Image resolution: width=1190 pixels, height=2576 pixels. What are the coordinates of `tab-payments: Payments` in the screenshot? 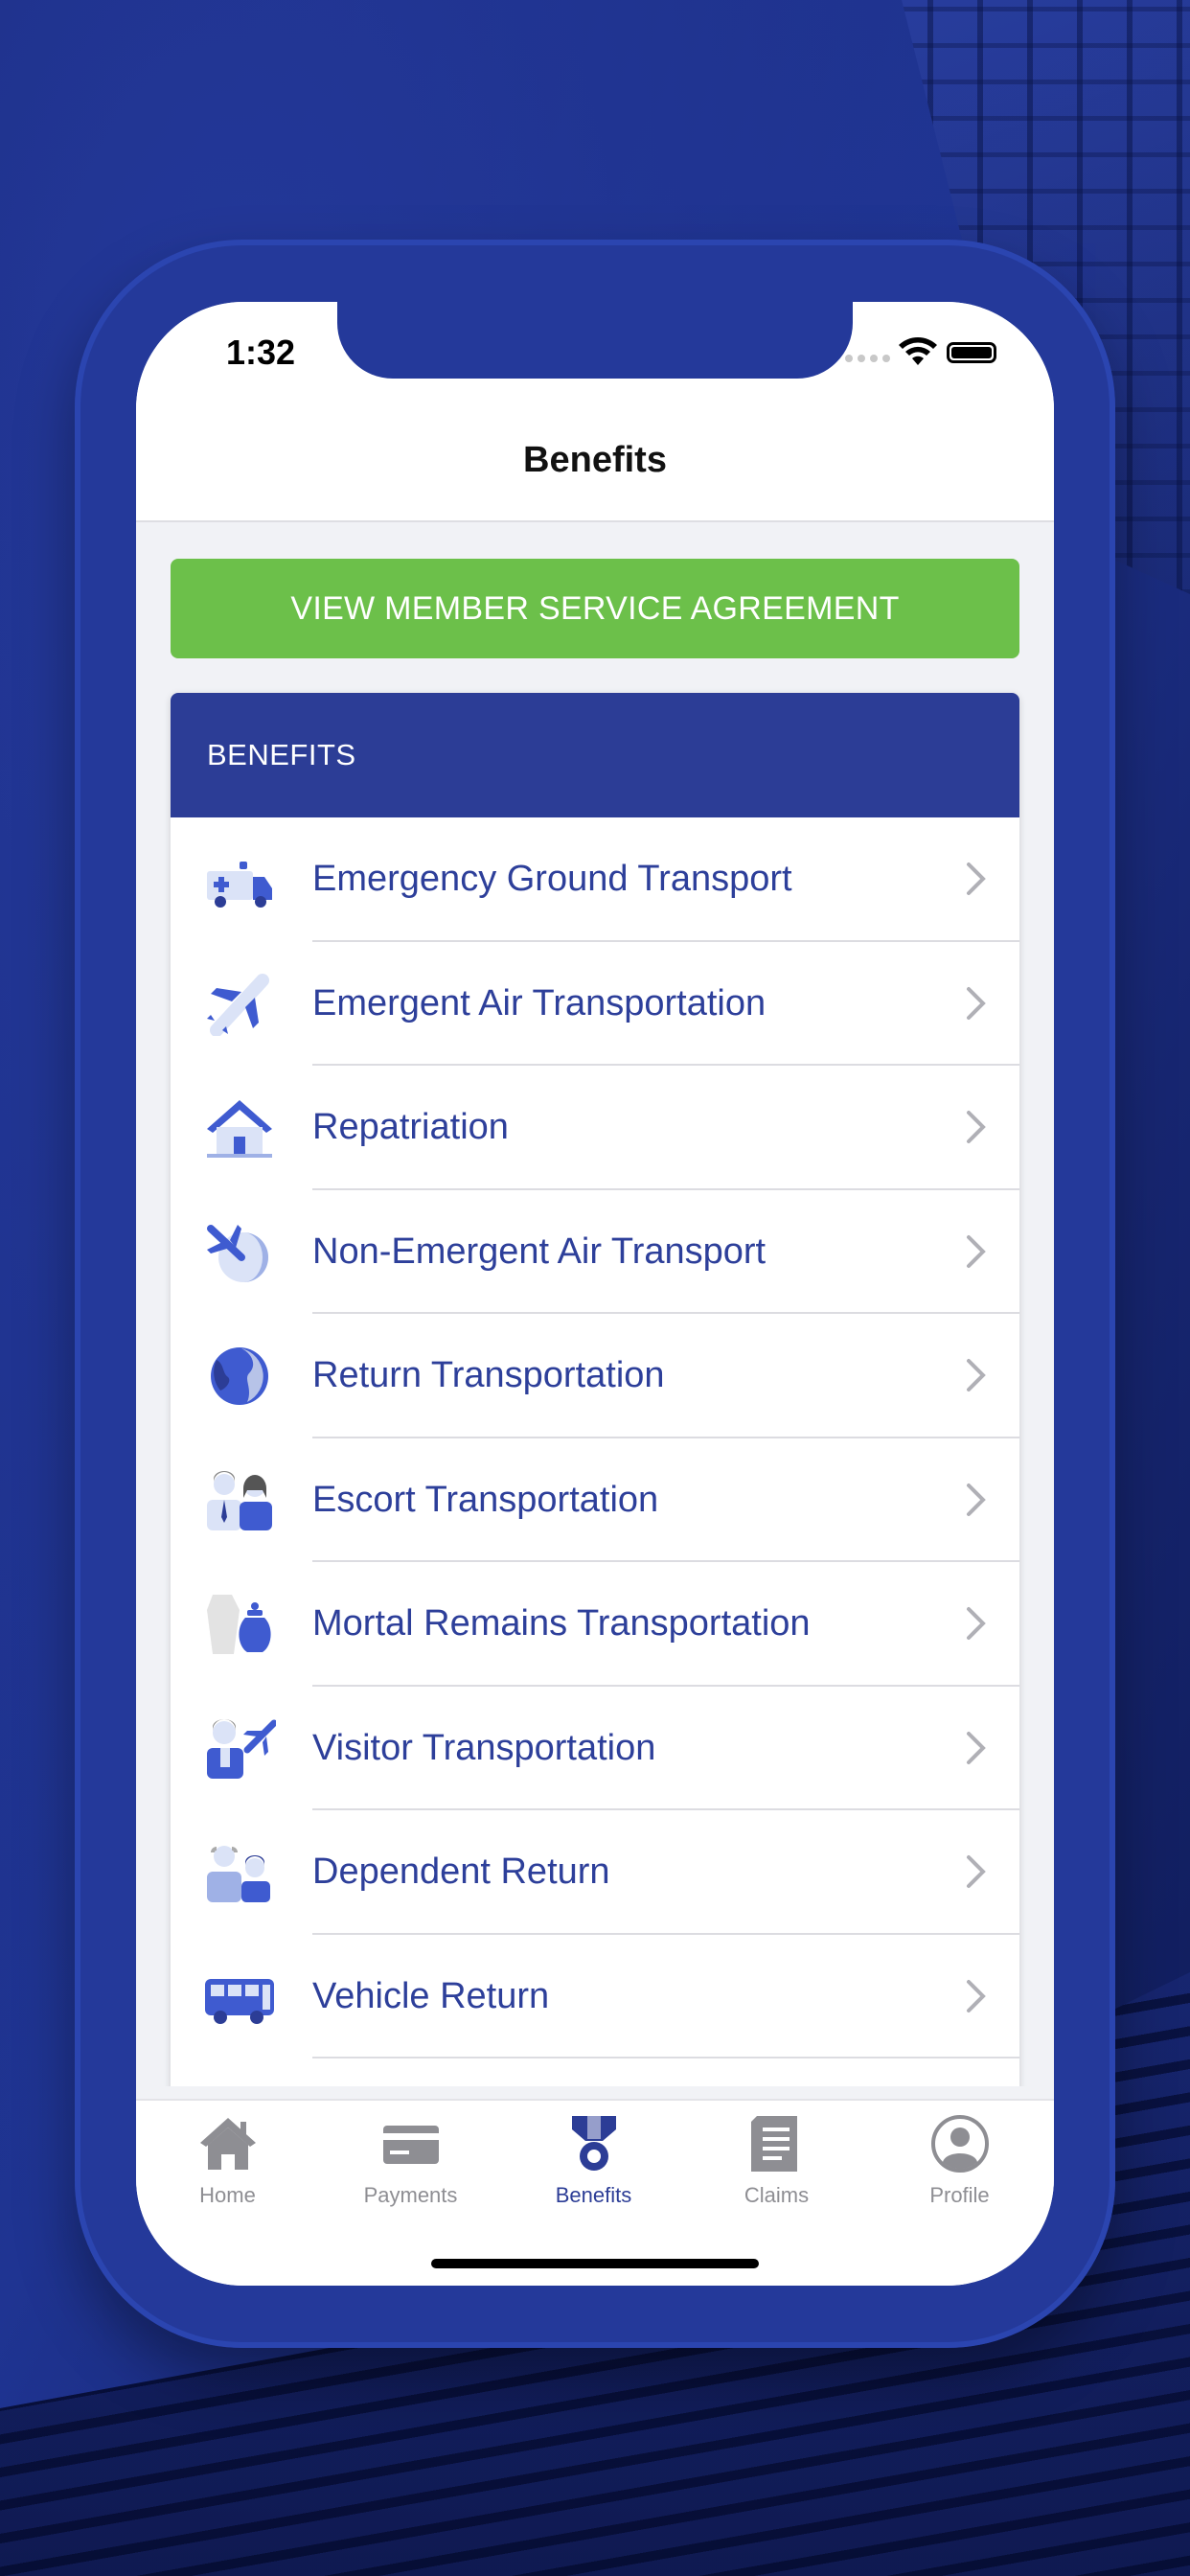 It's located at (411, 2167).